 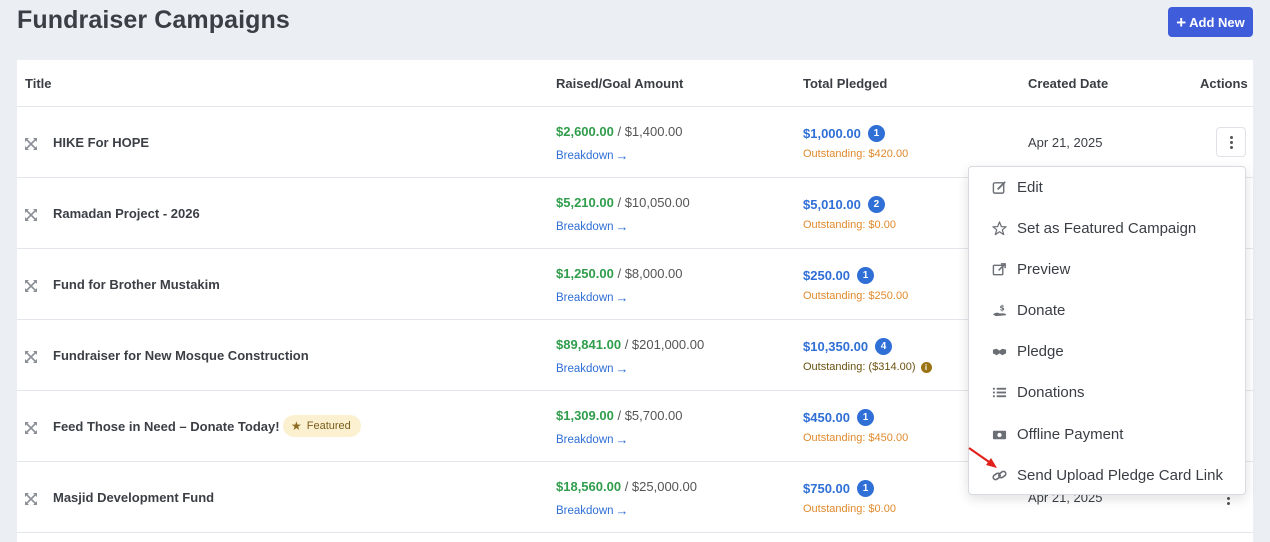 I want to click on featured-badge: ★ Featured, so click(x=322, y=426).